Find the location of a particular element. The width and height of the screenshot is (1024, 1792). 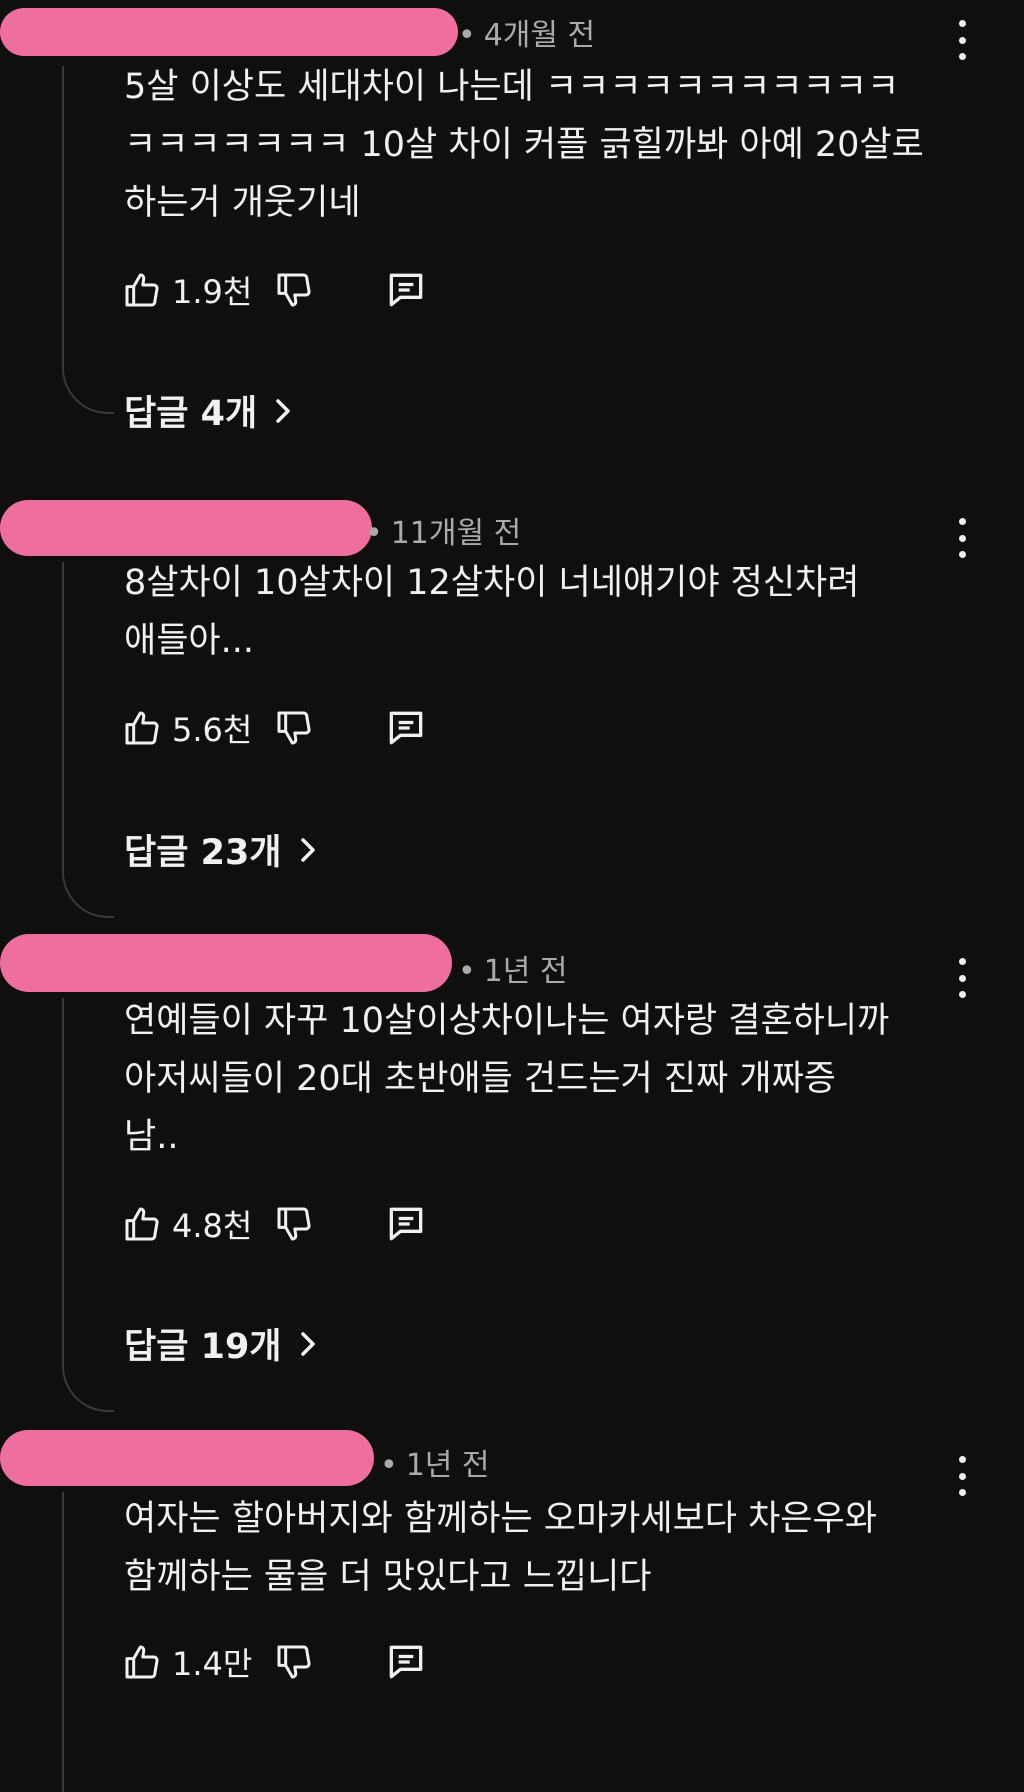

like-count: 4.8천 is located at coordinates (212, 1226).